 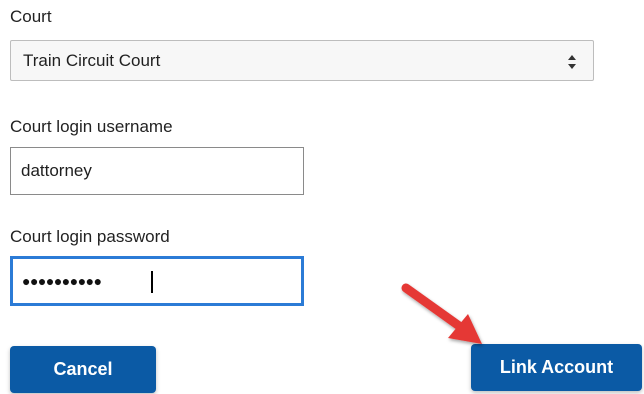 What do you see at coordinates (152, 282) in the screenshot?
I see `text-caret` at bounding box center [152, 282].